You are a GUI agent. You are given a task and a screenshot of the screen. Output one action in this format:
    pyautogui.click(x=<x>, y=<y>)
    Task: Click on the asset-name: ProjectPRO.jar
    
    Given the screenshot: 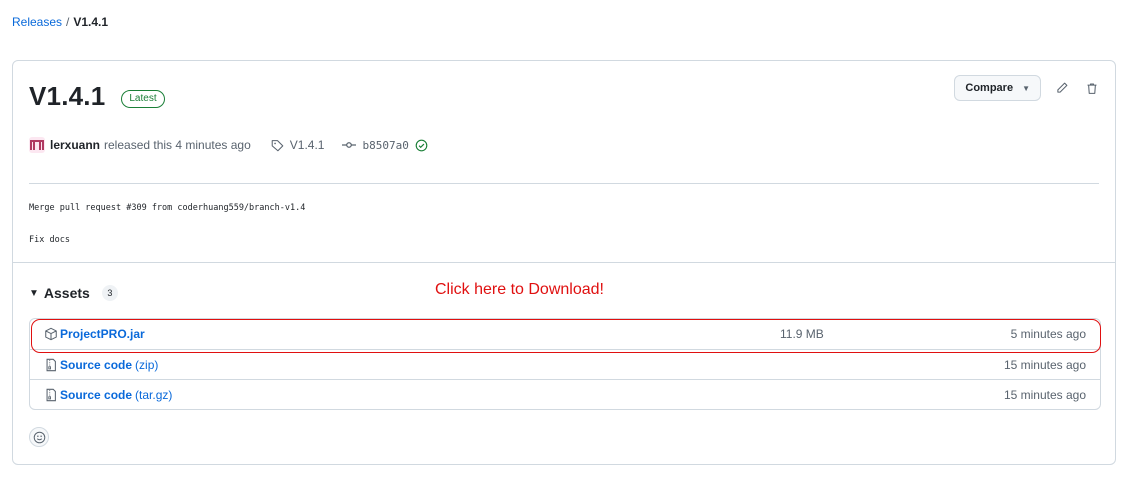 What is the action you would take?
    pyautogui.click(x=102, y=334)
    